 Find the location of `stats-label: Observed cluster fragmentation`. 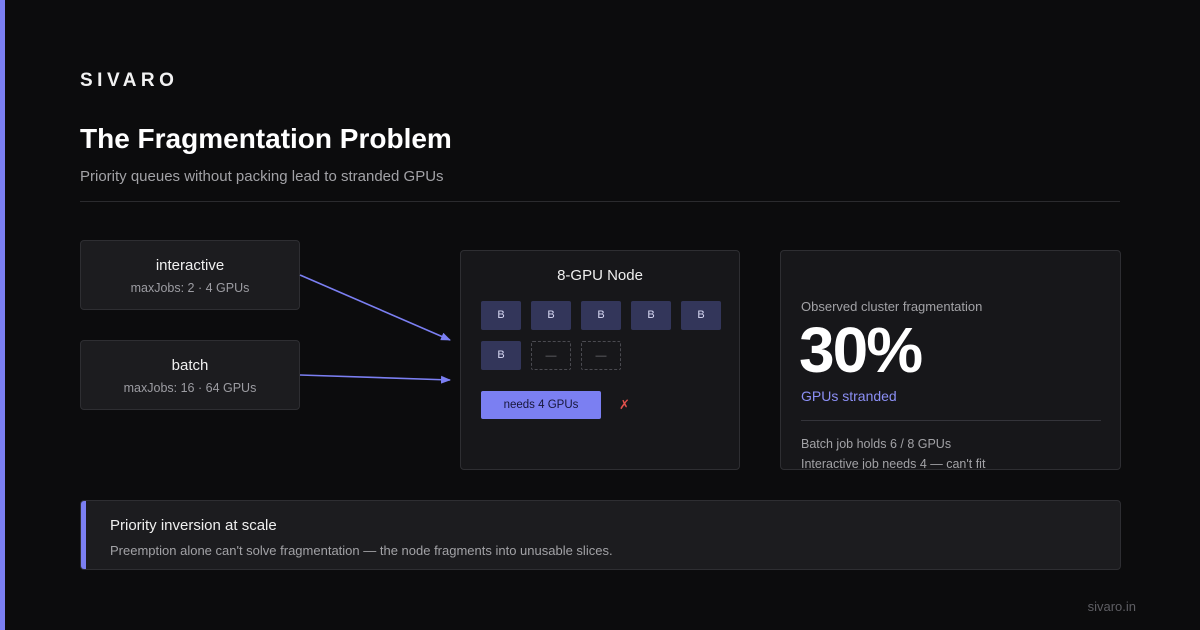

stats-label: Observed cluster fragmentation is located at coordinates (892, 306).